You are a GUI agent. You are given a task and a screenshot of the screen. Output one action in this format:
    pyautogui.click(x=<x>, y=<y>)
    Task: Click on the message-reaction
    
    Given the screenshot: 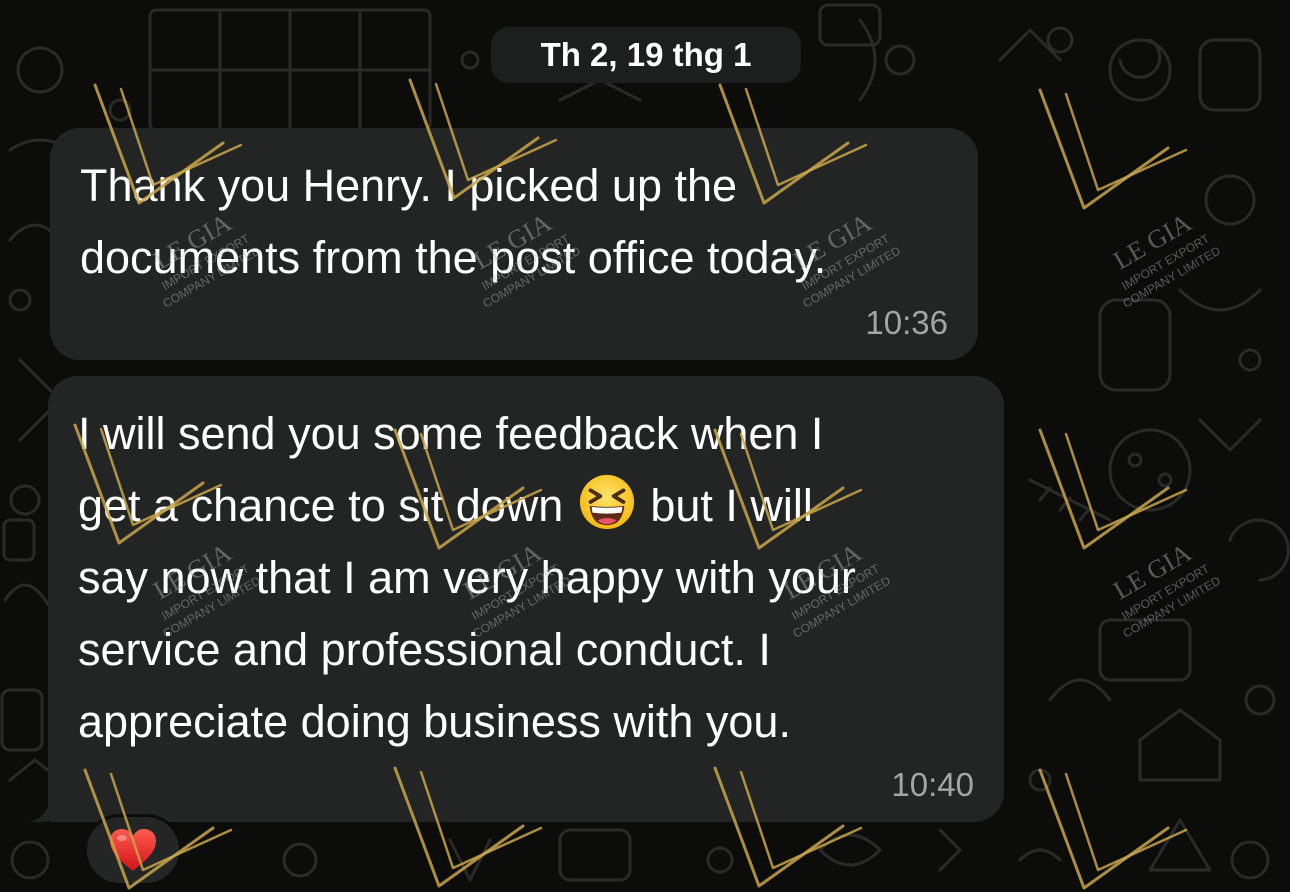 What is the action you would take?
    pyautogui.click(x=133, y=850)
    